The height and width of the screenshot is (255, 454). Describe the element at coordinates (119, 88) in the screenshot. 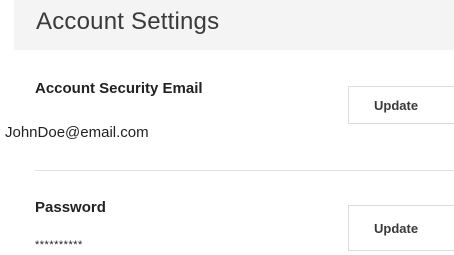

I see `email-section-label: Account Security Email` at that location.